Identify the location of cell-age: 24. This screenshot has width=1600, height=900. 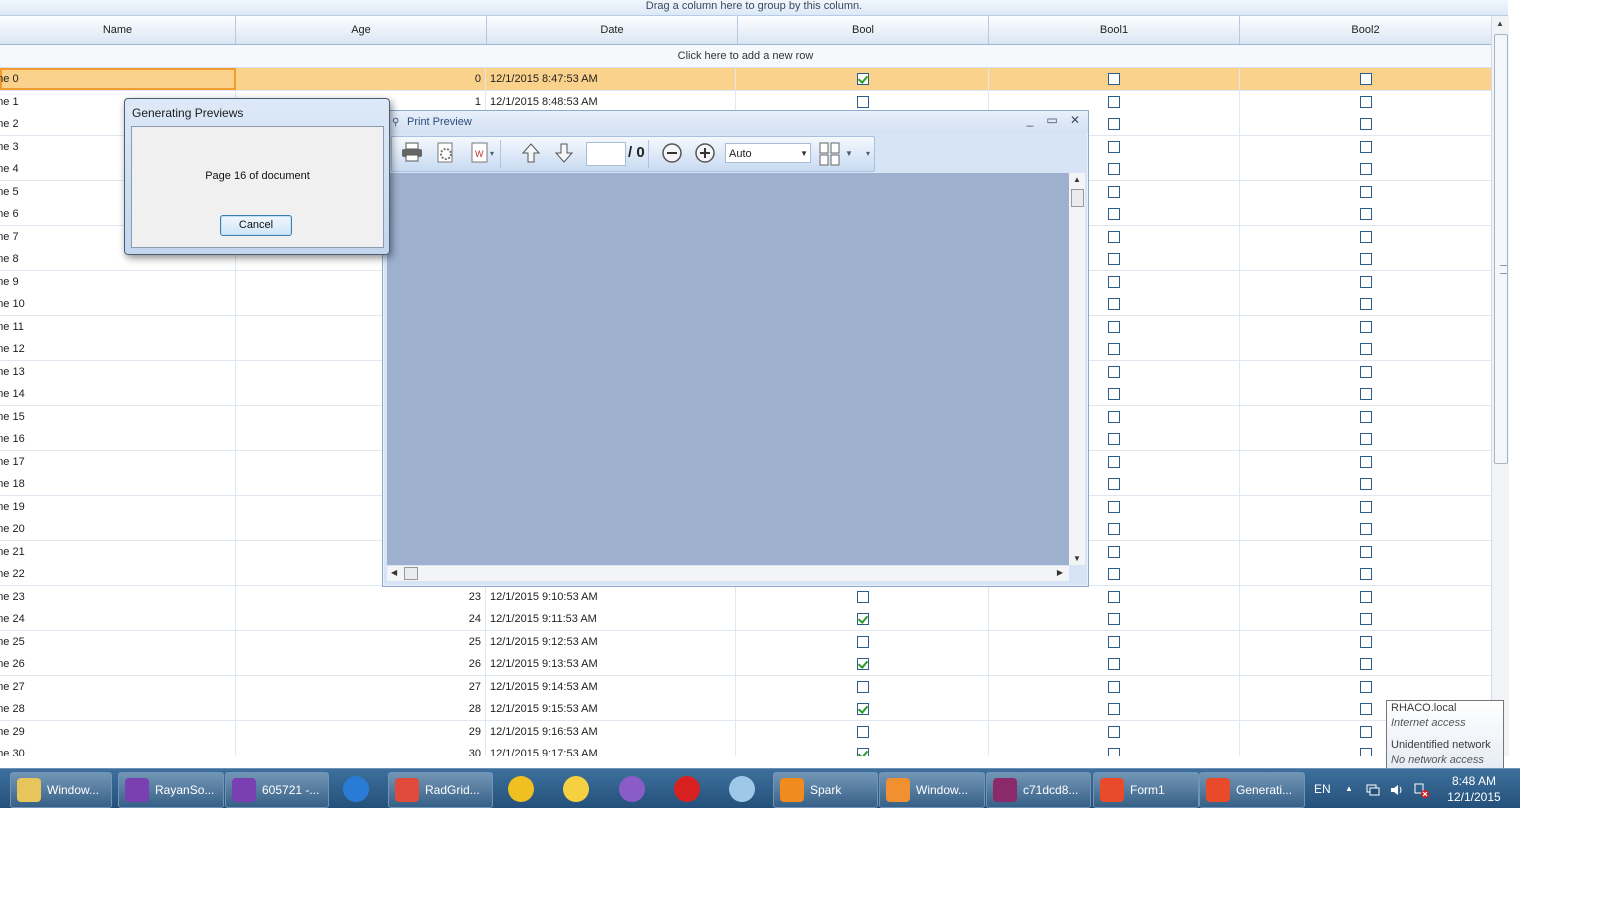
(361, 619).